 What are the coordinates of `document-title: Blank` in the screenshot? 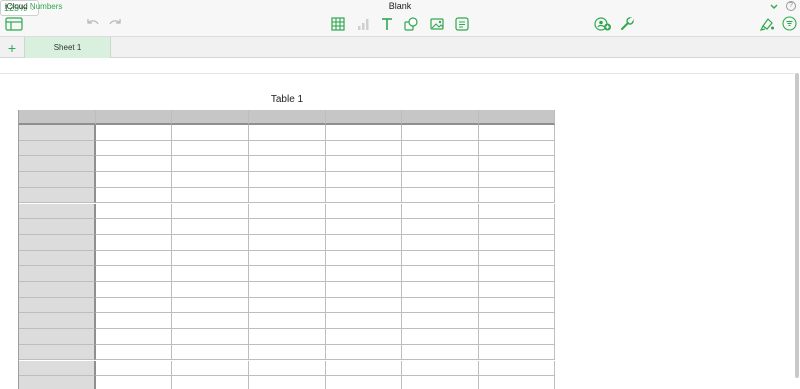 It's located at (400, 6).